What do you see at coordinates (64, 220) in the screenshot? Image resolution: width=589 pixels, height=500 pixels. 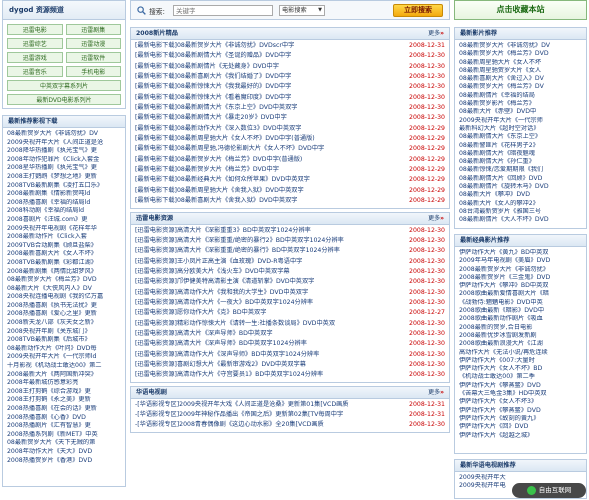 I see `list-item: 2008喜剧片《汪城.com》更` at bounding box center [64, 220].